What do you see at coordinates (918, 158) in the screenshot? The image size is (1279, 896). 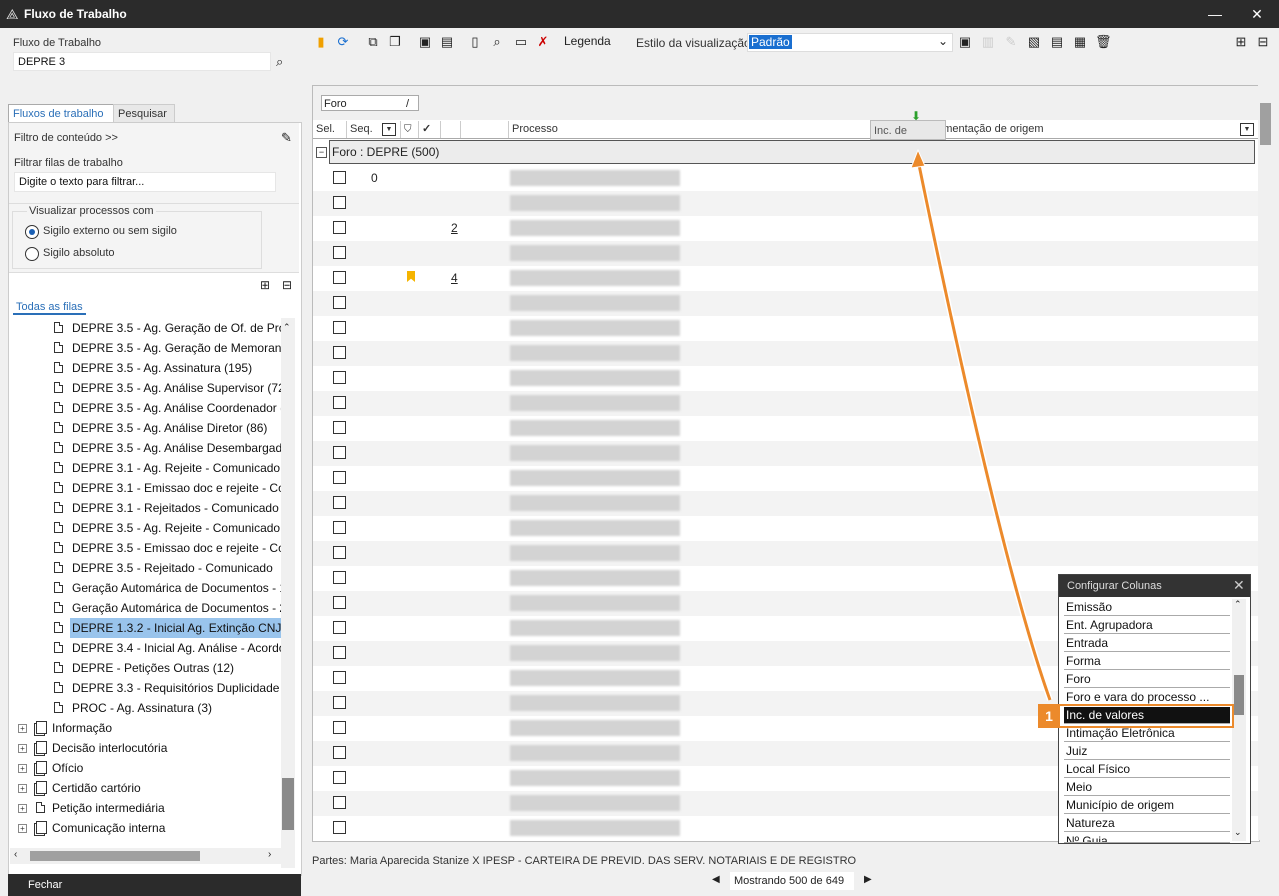 I see `annotation-arrowhead` at bounding box center [918, 158].